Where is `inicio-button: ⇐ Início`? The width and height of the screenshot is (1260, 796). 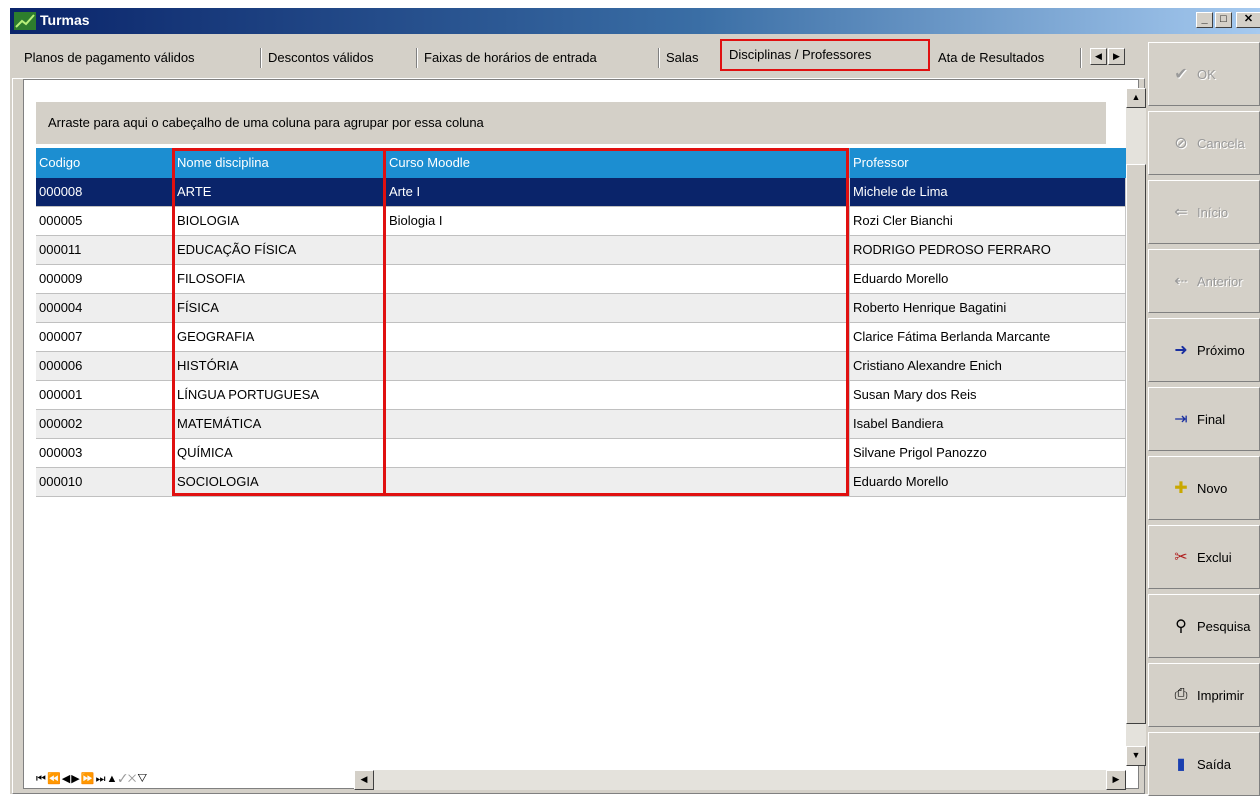 inicio-button: ⇐ Início is located at coordinates (1204, 212).